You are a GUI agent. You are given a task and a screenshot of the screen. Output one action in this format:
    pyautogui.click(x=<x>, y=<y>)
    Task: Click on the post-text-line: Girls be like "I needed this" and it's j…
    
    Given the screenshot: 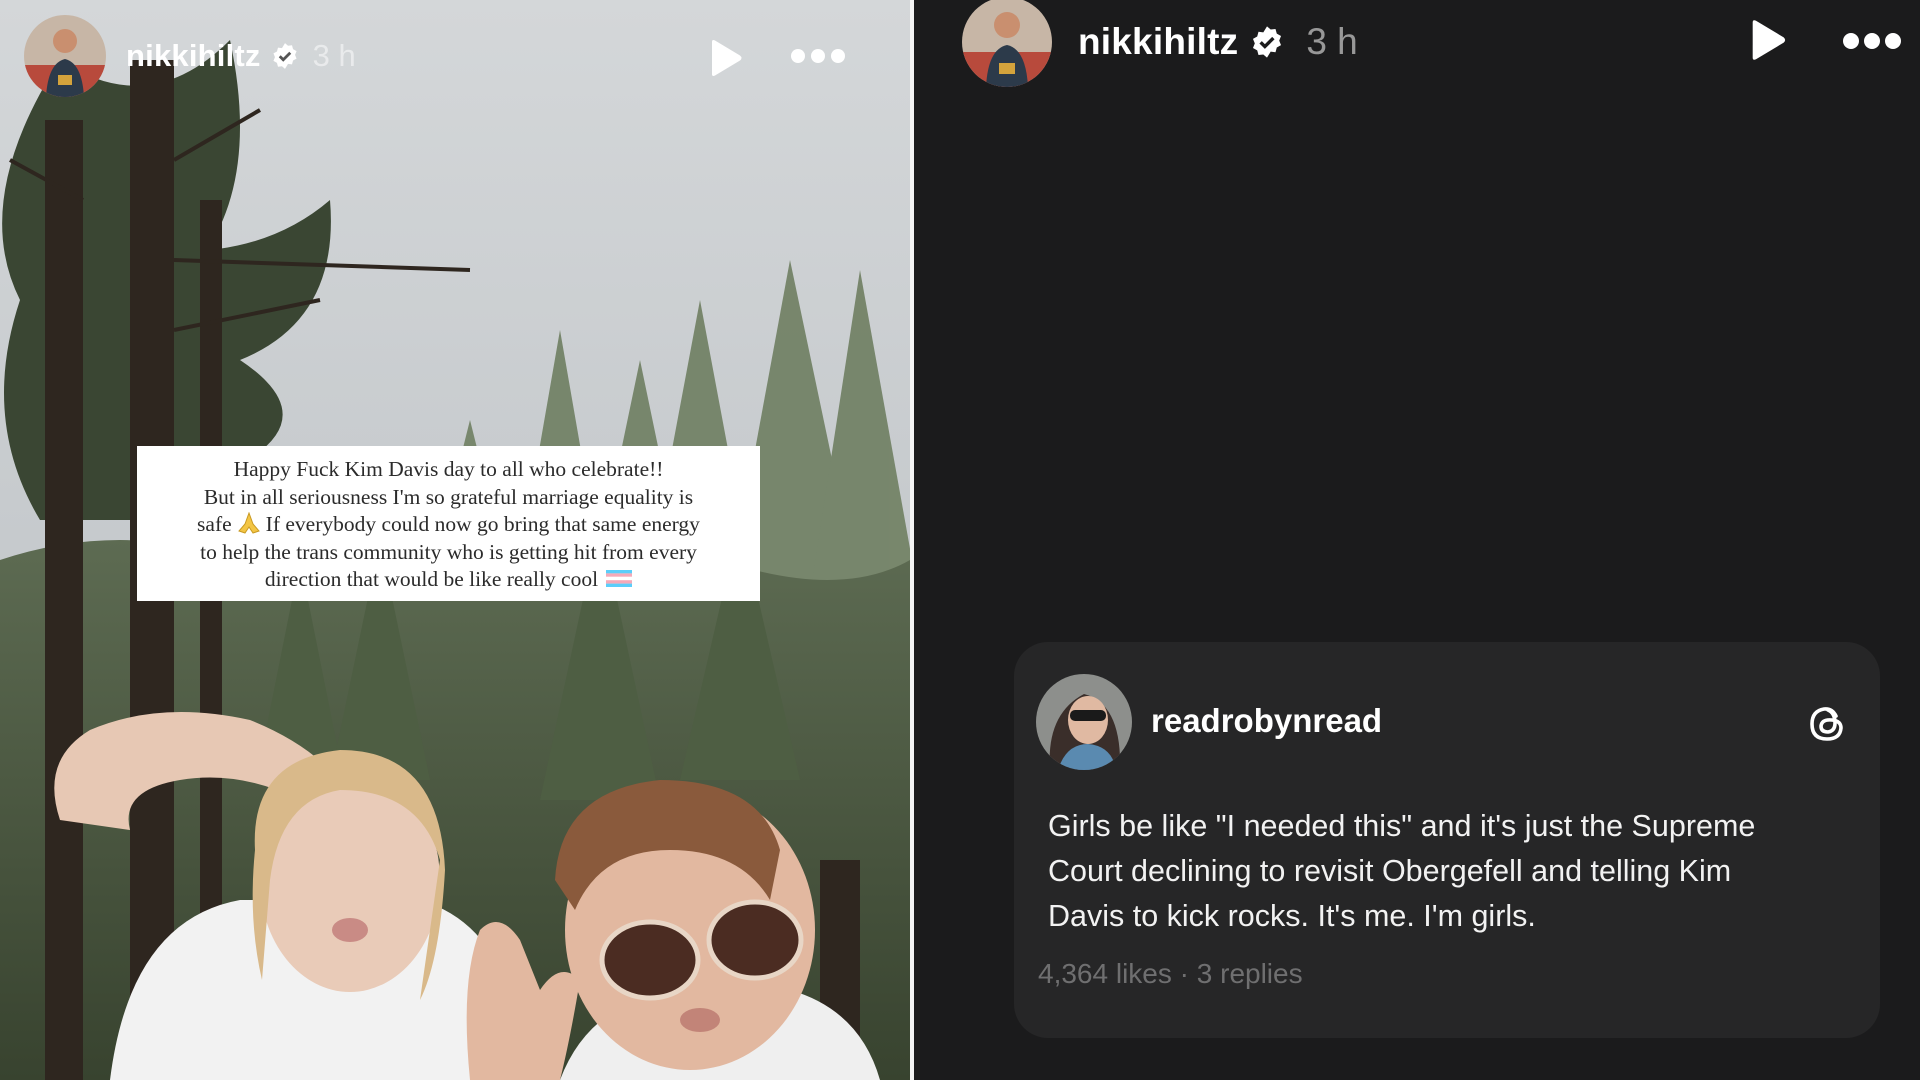 What is the action you would take?
    pyautogui.click(x=1402, y=826)
    